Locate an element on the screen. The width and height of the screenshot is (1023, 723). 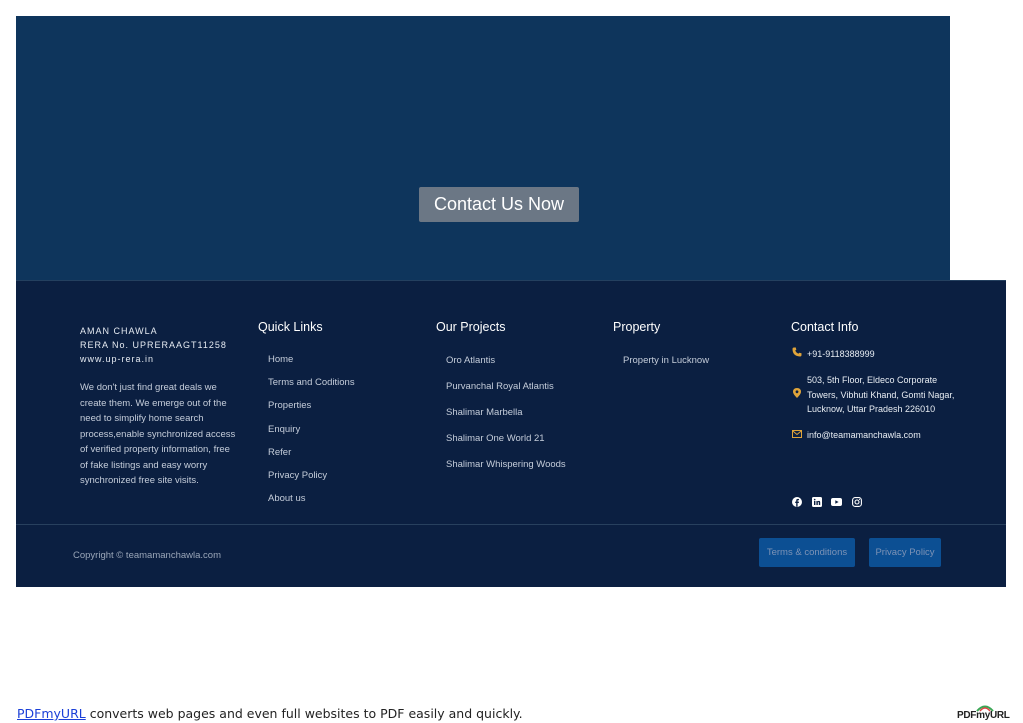
contact-phone: +91-9118388999 is located at coordinates (833, 354).